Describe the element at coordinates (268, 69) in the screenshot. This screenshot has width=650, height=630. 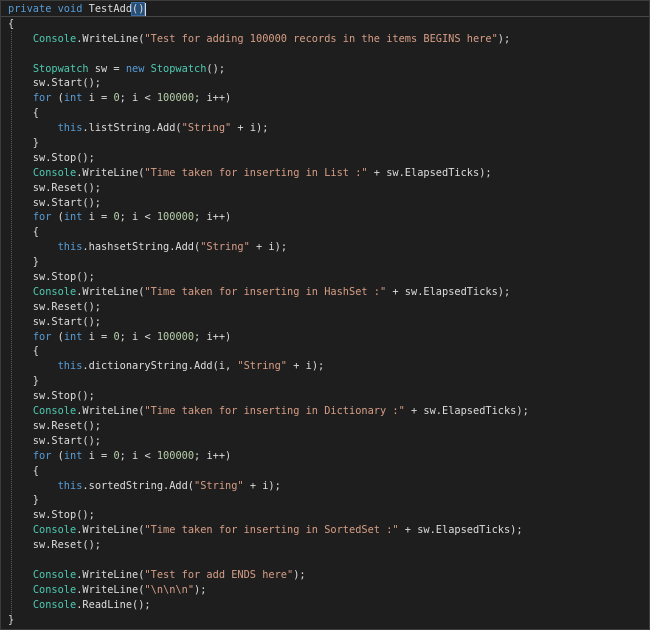
I see `code-line: Stopwatch sw = new Stopwatch();` at that location.